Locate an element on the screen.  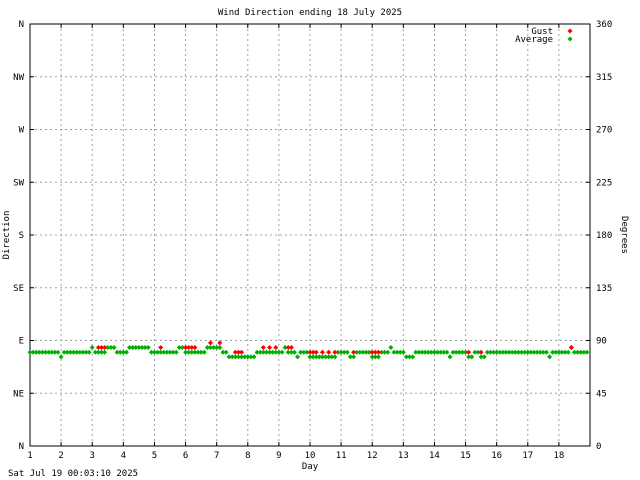
x-tick-label: 4 is located at coordinates (123, 456).